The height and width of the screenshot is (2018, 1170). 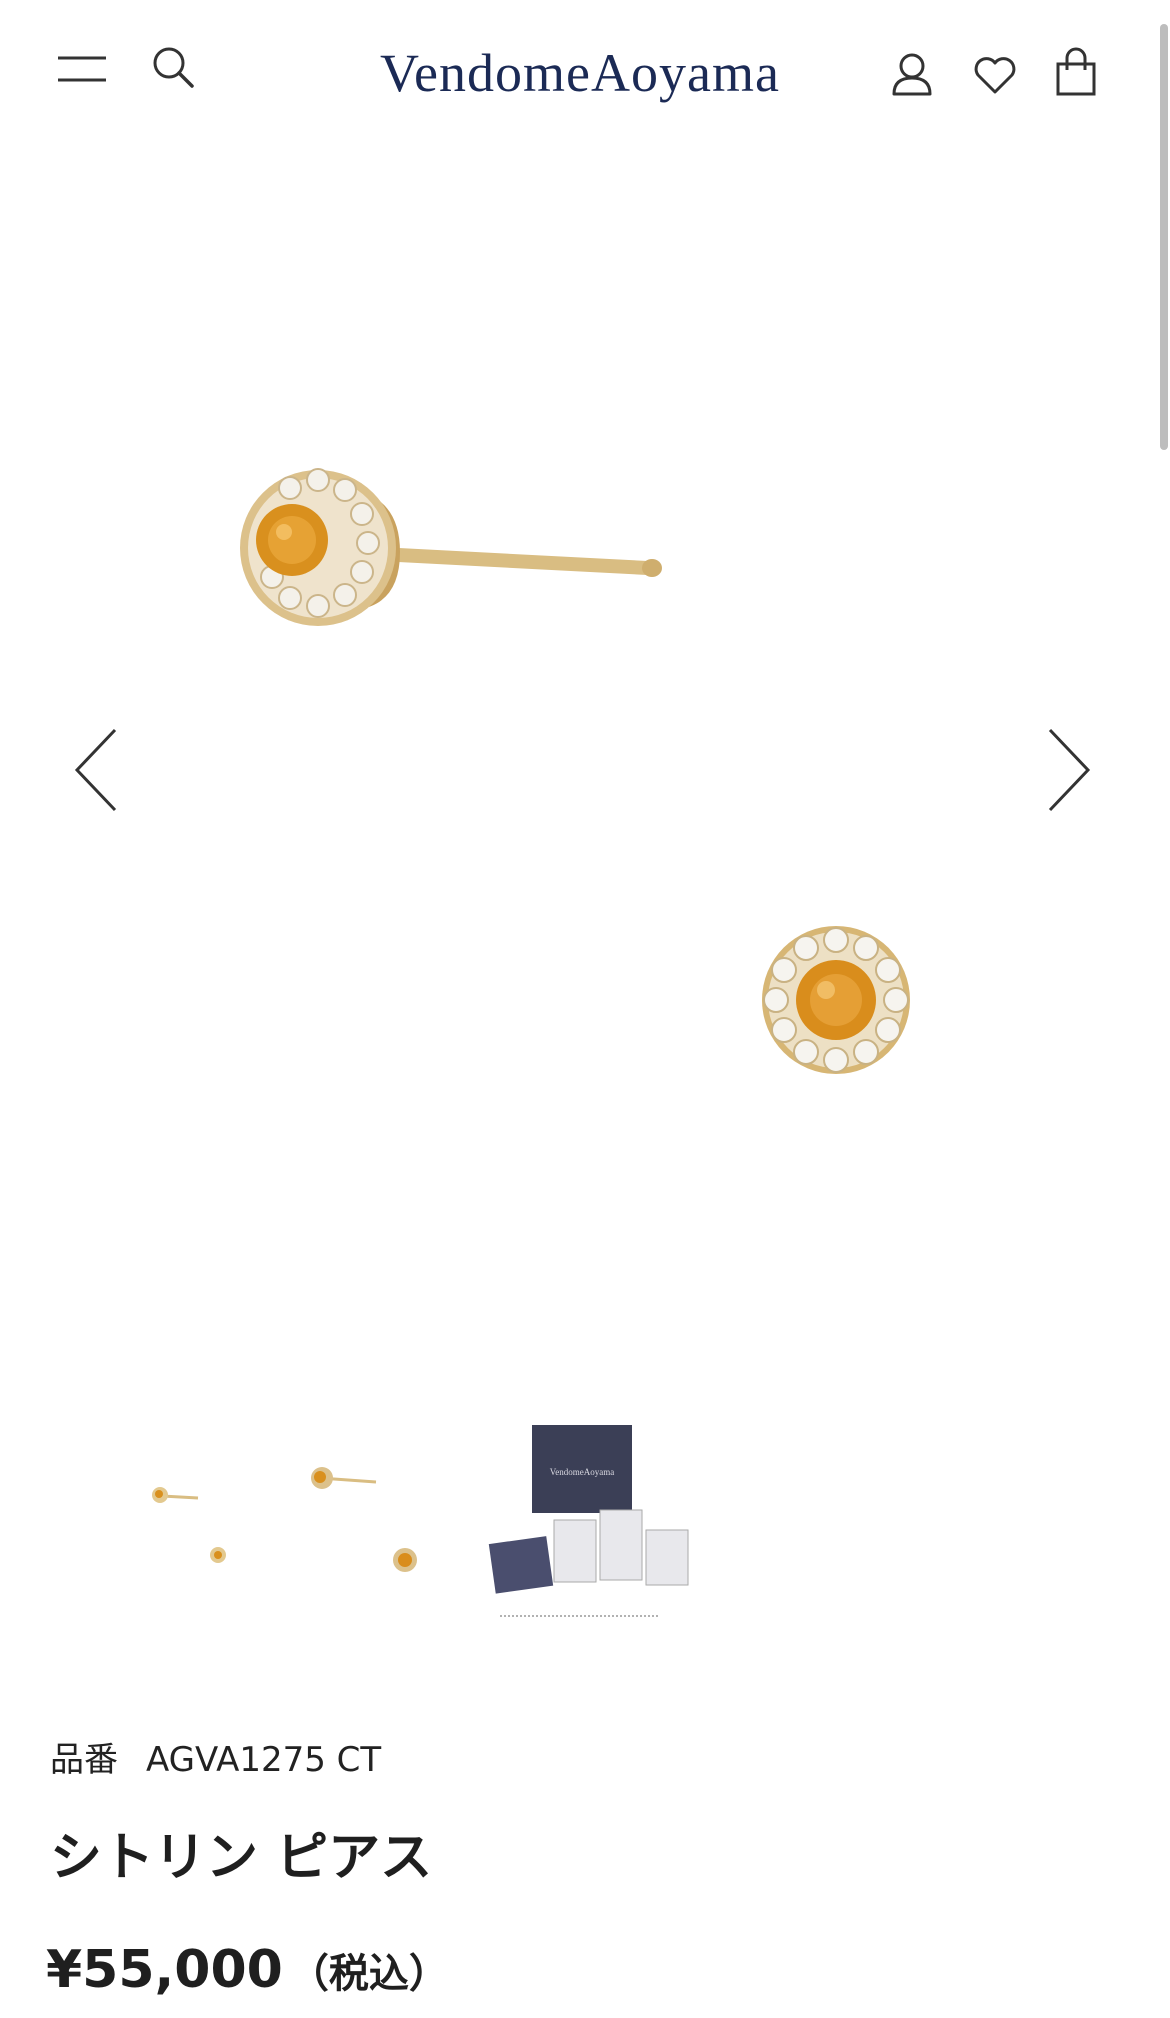 I want to click on chevron-right-icon, so click(x=1069, y=770).